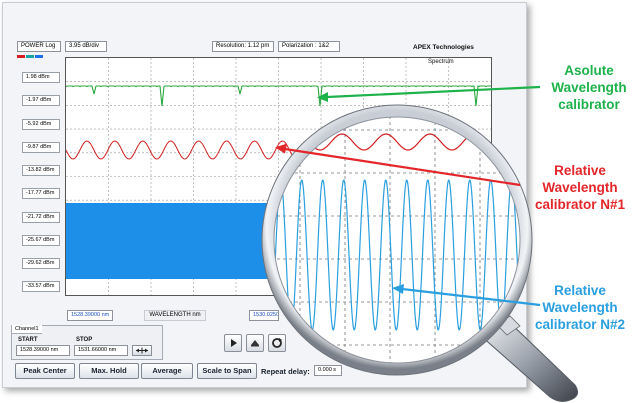  What do you see at coordinates (580, 204) in the screenshot?
I see `annotation-line: calibrator N#1` at bounding box center [580, 204].